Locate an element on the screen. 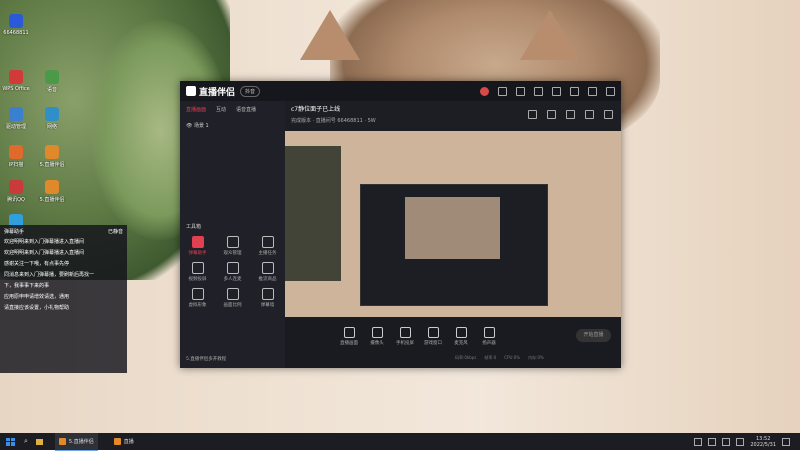  taskbar-app: 直播 is located at coordinates (124, 441).